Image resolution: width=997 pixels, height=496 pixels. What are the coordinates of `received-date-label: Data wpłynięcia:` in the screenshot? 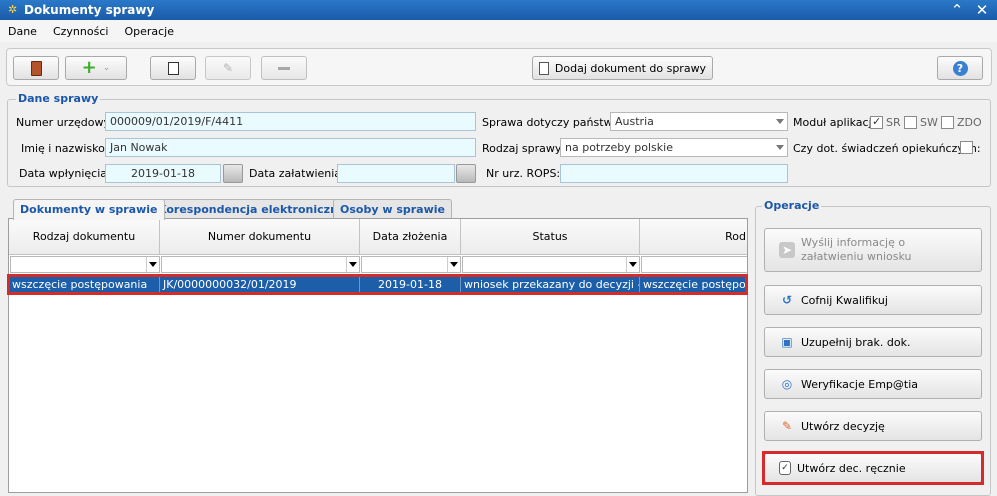 It's located at (65, 173).